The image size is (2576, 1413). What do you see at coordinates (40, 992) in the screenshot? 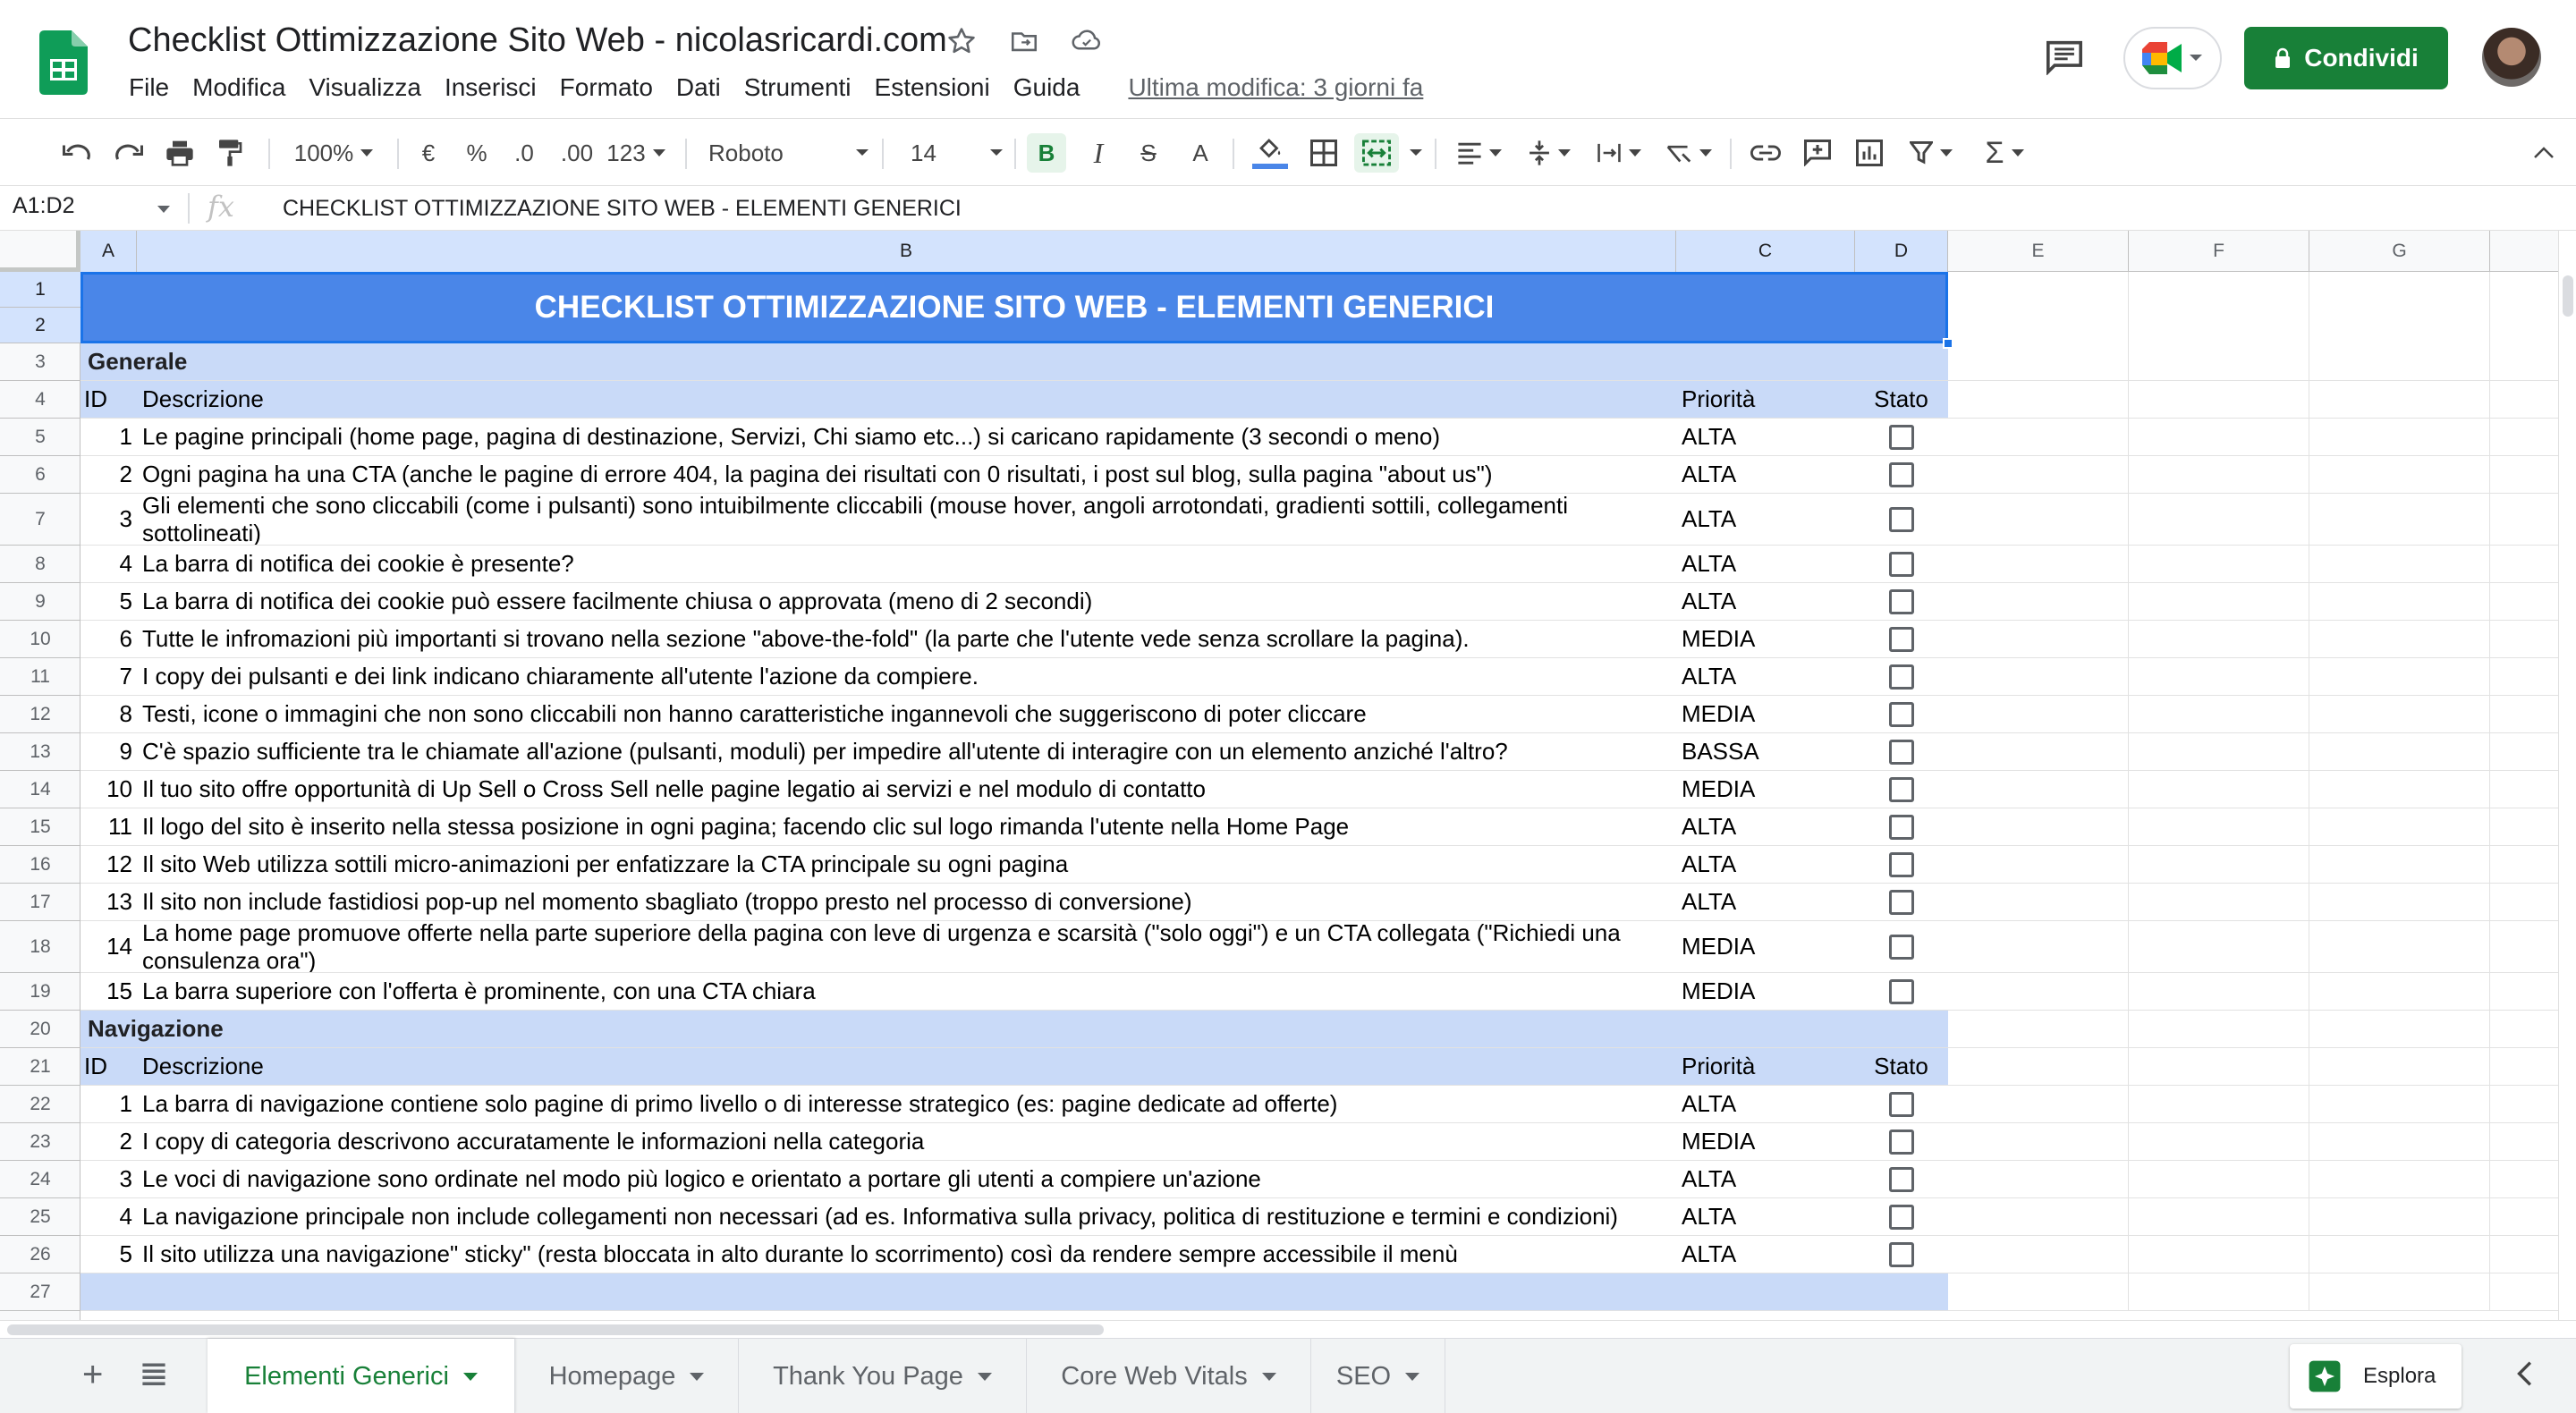
I see `row-header: 19` at bounding box center [40, 992].